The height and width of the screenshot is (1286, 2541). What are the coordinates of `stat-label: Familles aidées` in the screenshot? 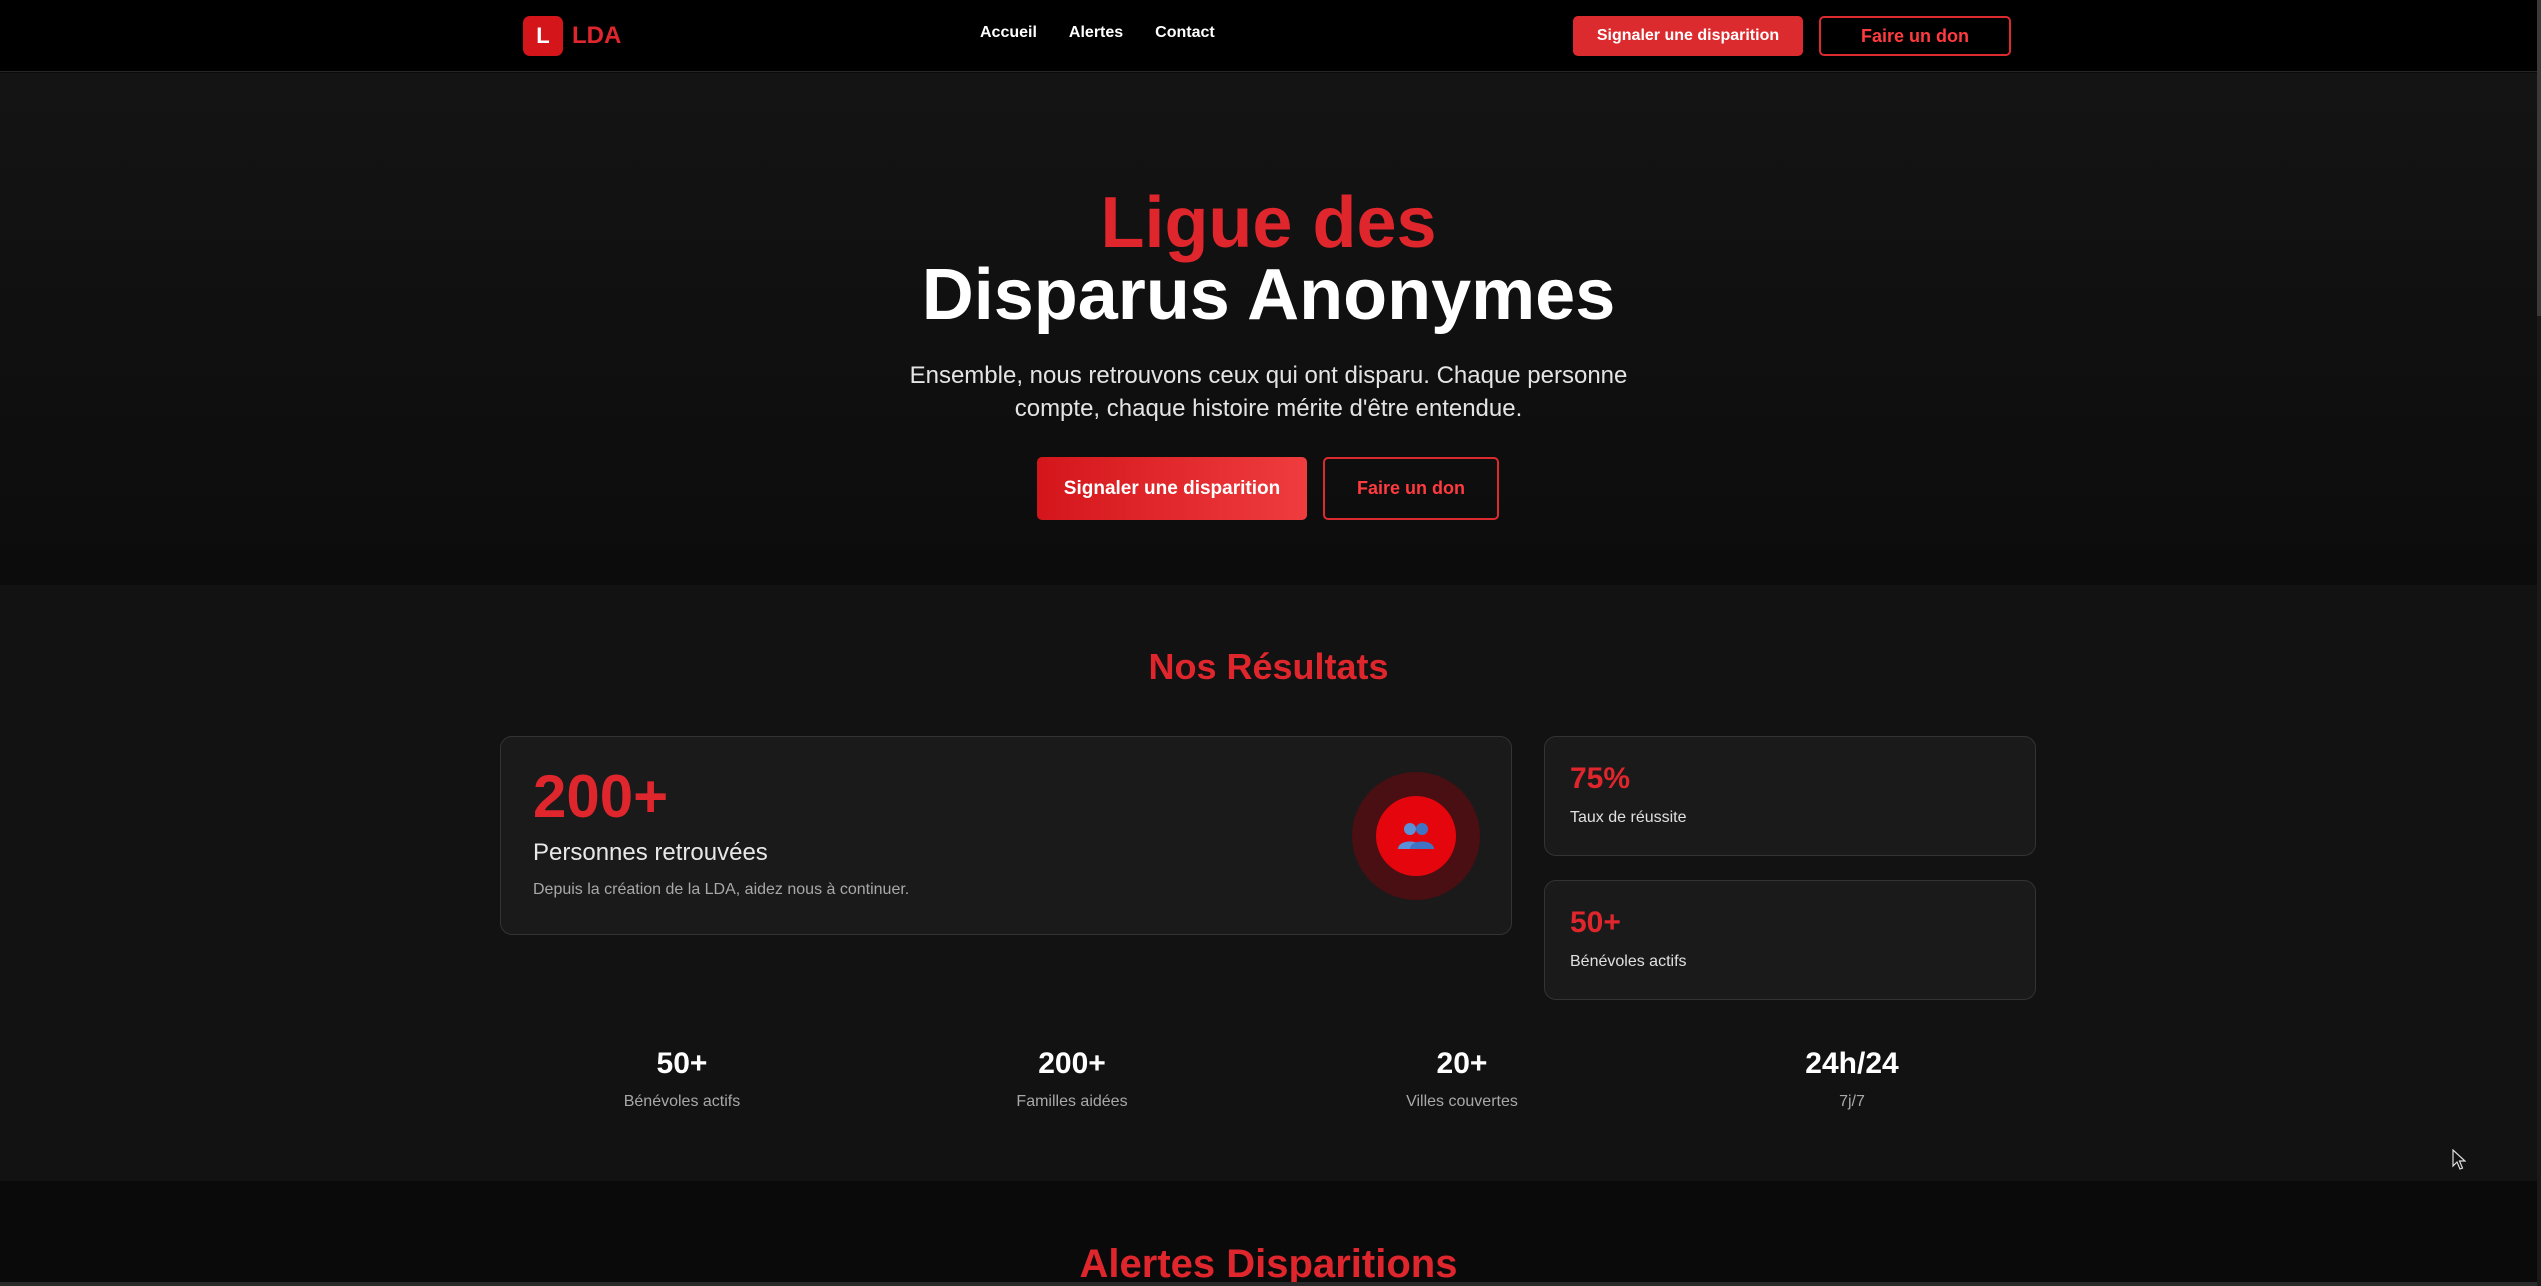 It's located at (1072, 1101).